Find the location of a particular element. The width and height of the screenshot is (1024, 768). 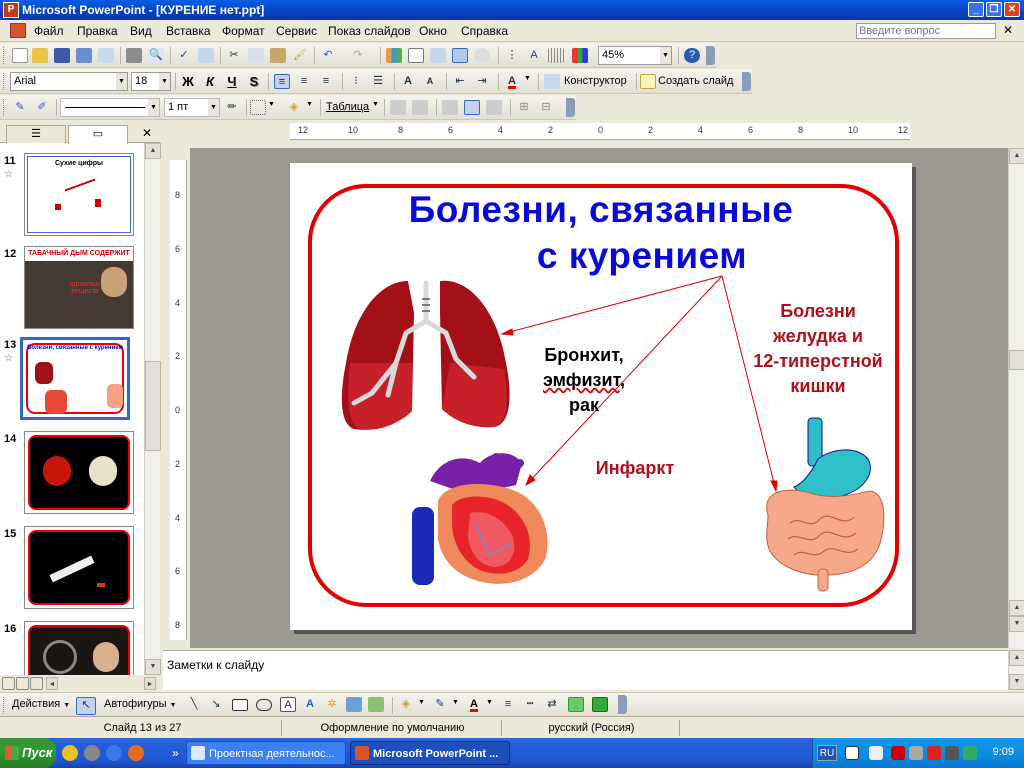

scroll-up-icon: ▲ is located at coordinates (153, 151).